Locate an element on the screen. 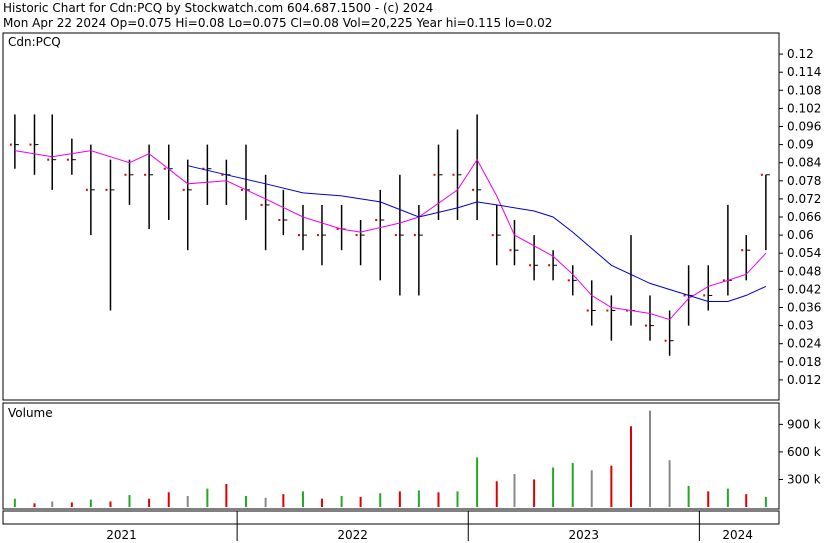 The height and width of the screenshot is (543, 830). year-axis: 2021 2022 2023 2024 is located at coordinates (429, 526).